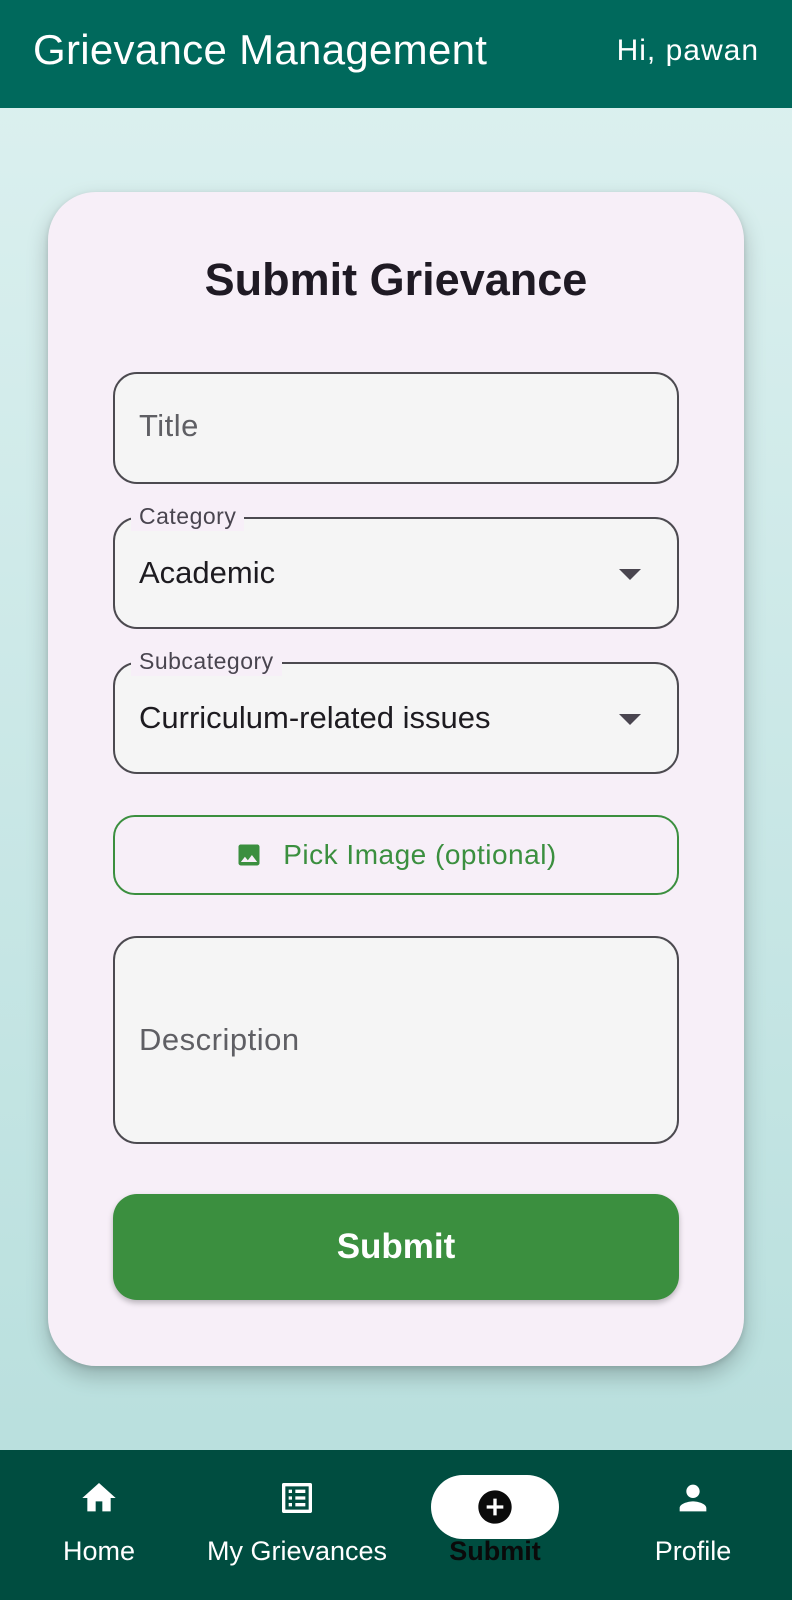  What do you see at coordinates (687, 50) in the screenshot?
I see `user-greeting: Hi, pawan` at bounding box center [687, 50].